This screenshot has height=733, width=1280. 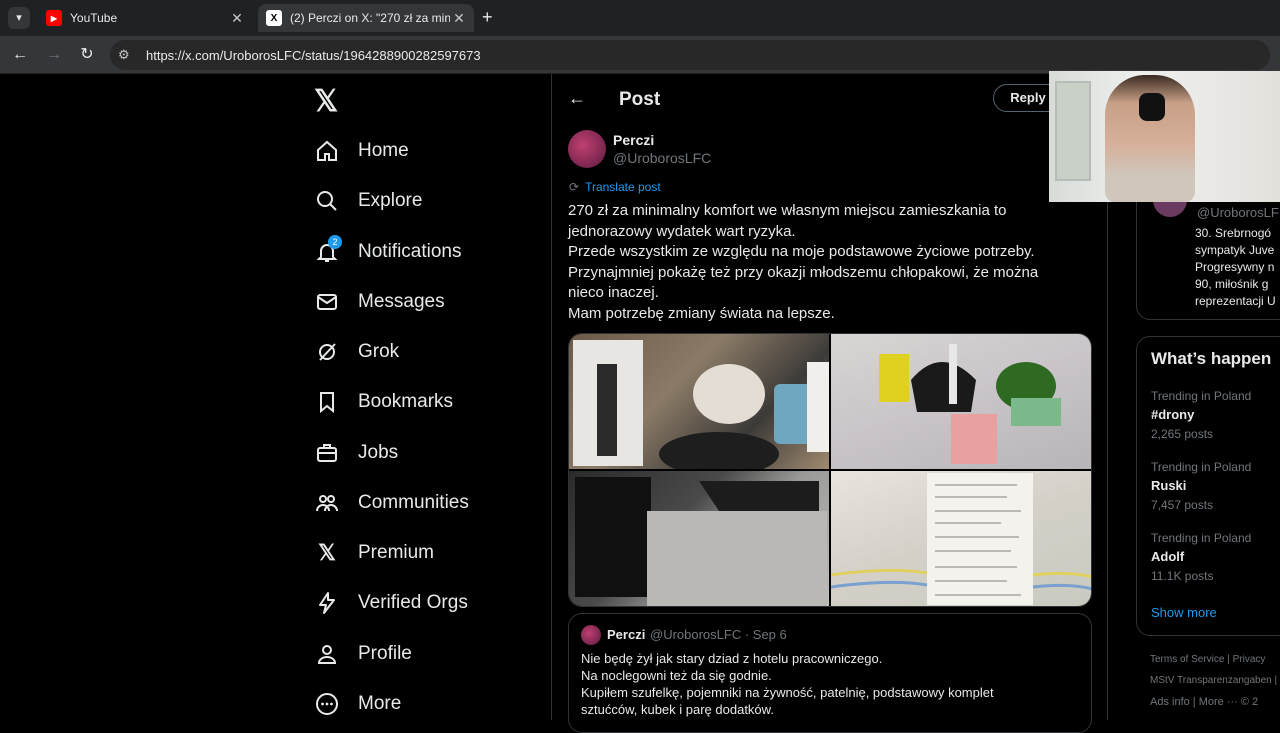 What do you see at coordinates (410, 251) in the screenshot?
I see `sidebar-item-label: Notifications` at bounding box center [410, 251].